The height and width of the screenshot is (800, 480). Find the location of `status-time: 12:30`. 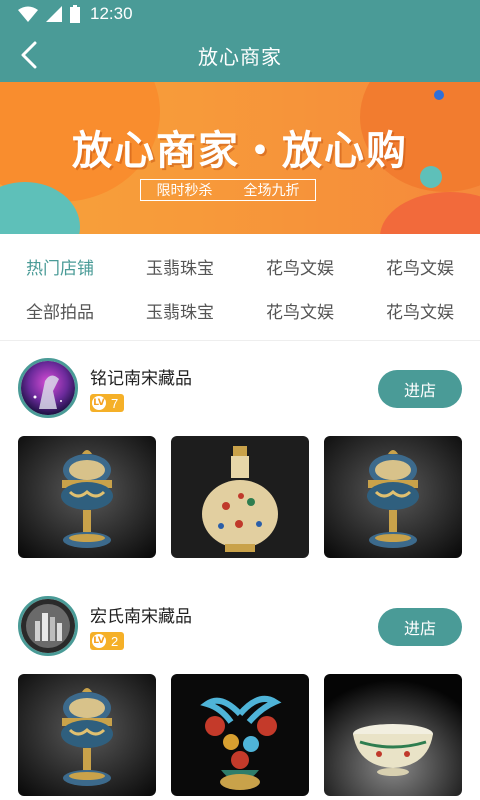

status-time: 12:30 is located at coordinates (111, 13).